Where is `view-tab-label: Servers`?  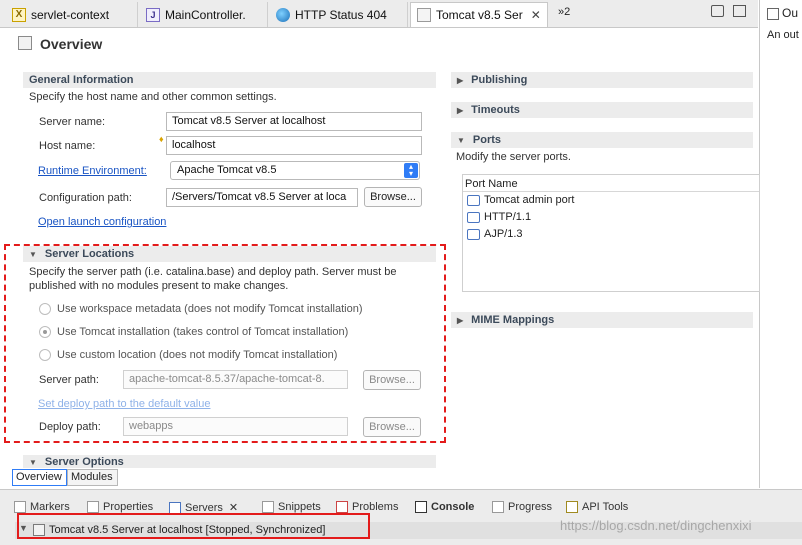
view-tab-label: Servers is located at coordinates (204, 507).